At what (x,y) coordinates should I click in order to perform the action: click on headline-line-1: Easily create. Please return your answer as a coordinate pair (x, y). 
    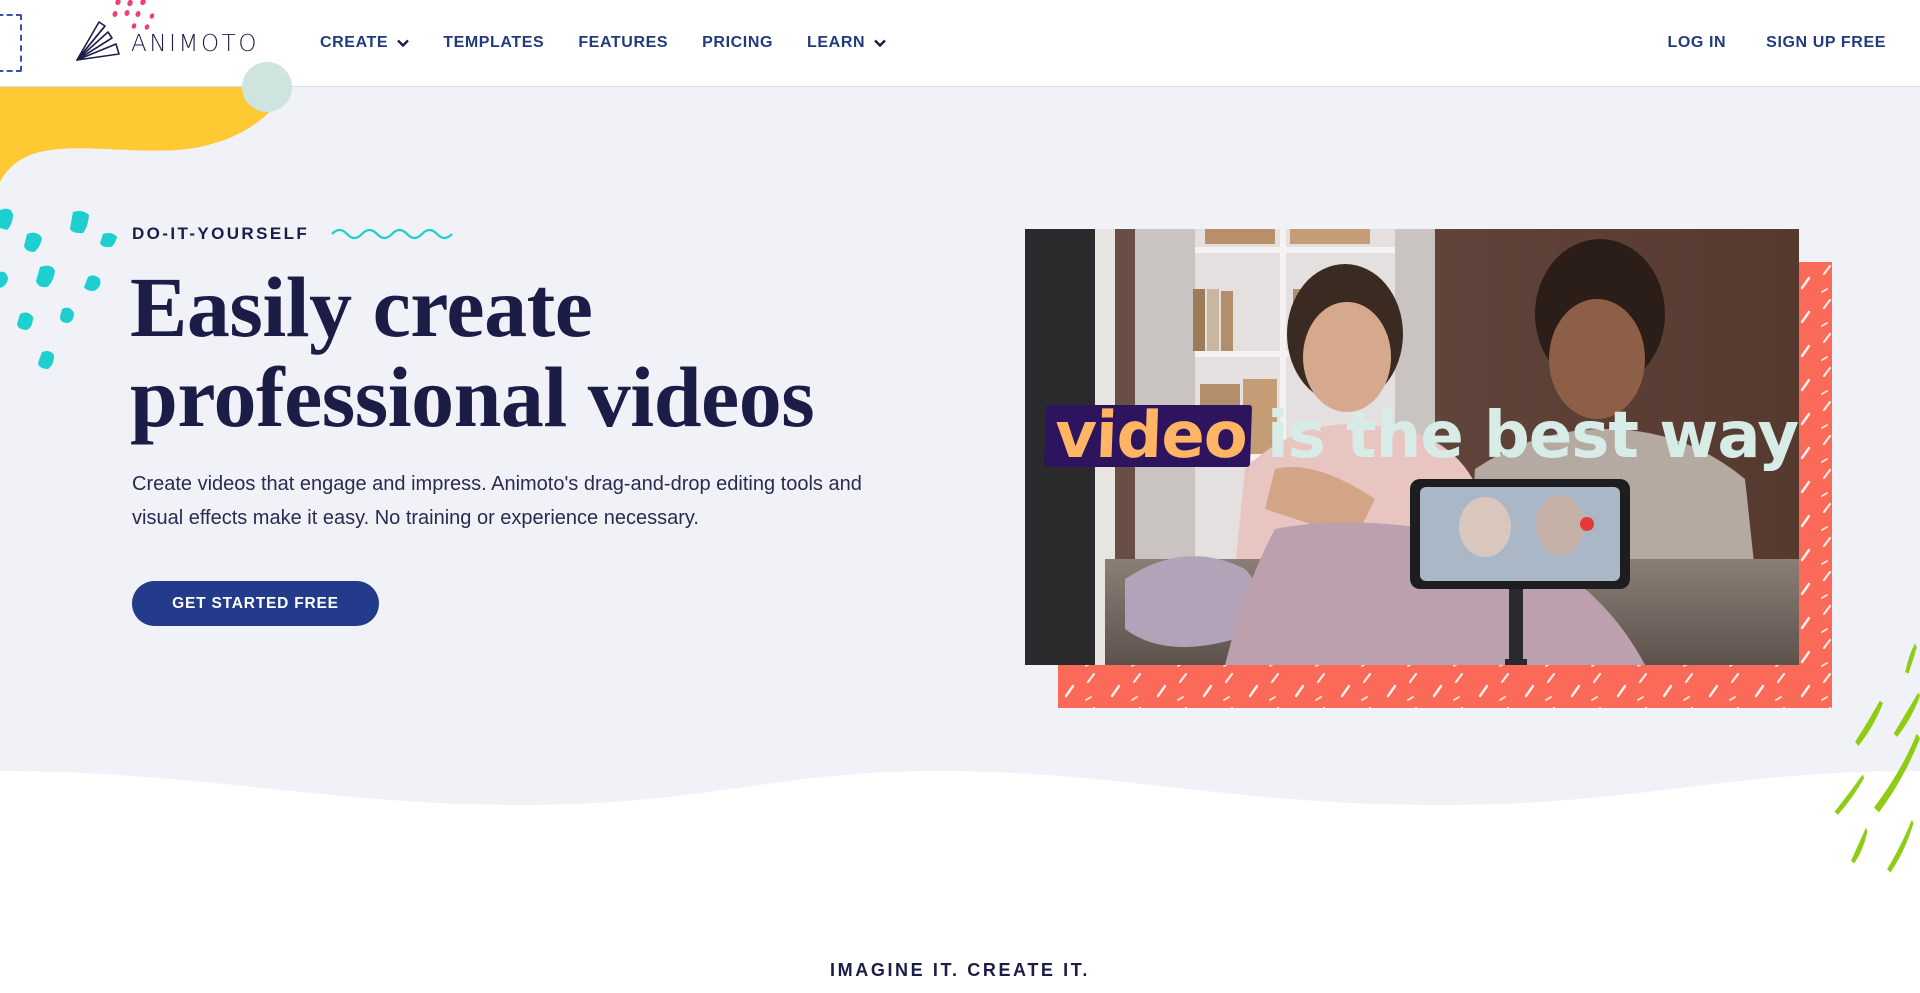
    Looking at the image, I should click on (361, 307).